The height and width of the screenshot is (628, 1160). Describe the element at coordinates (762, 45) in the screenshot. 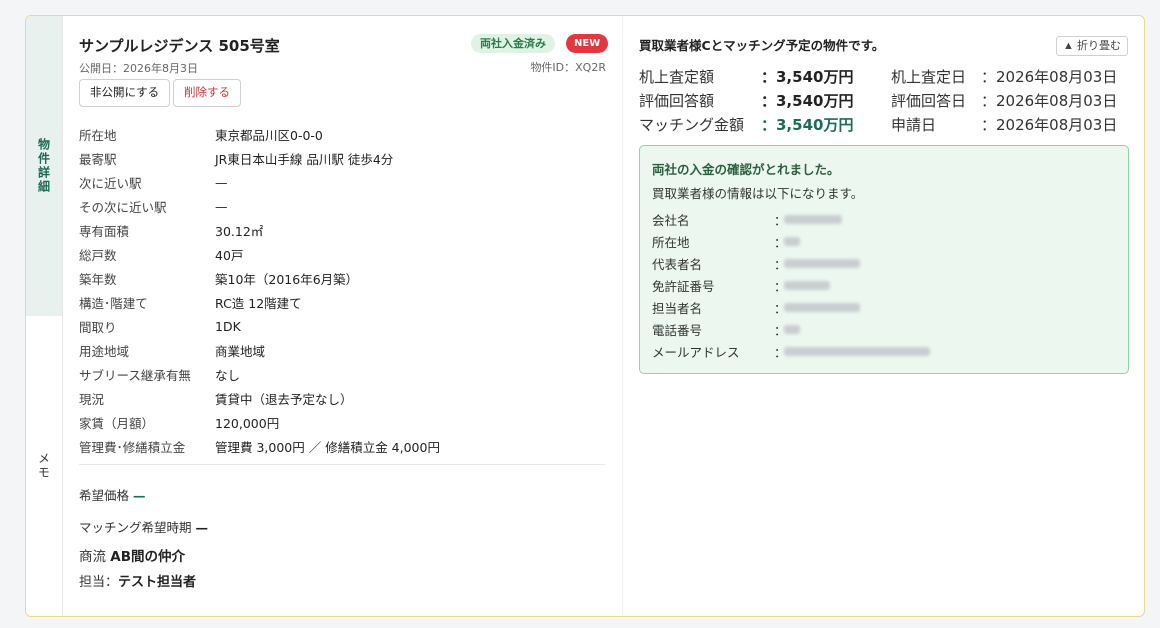

I see `matching-title: 買取業者様Cとマッチング予定の物件です。` at that location.